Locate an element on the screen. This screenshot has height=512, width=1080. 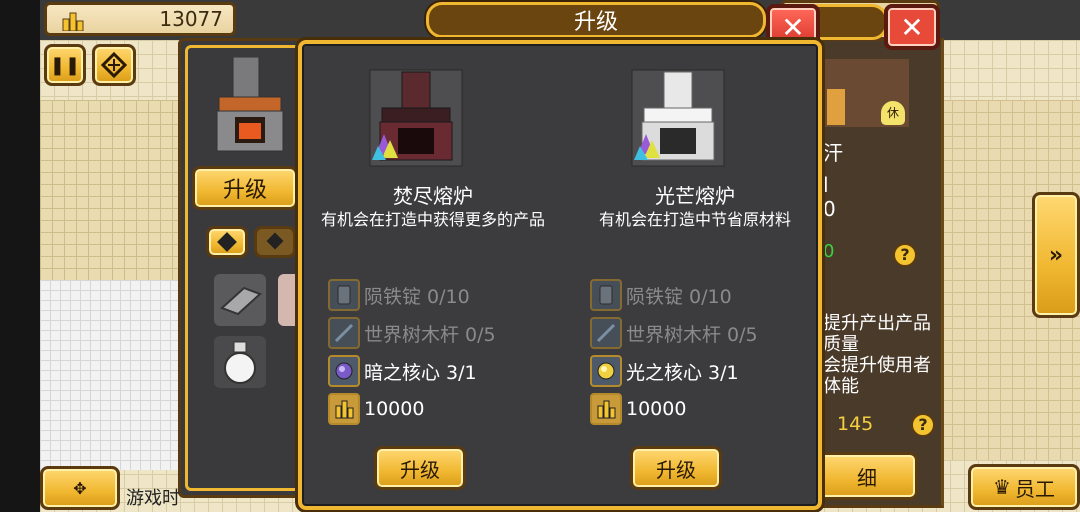
potion-icon is located at coordinates (240, 362).